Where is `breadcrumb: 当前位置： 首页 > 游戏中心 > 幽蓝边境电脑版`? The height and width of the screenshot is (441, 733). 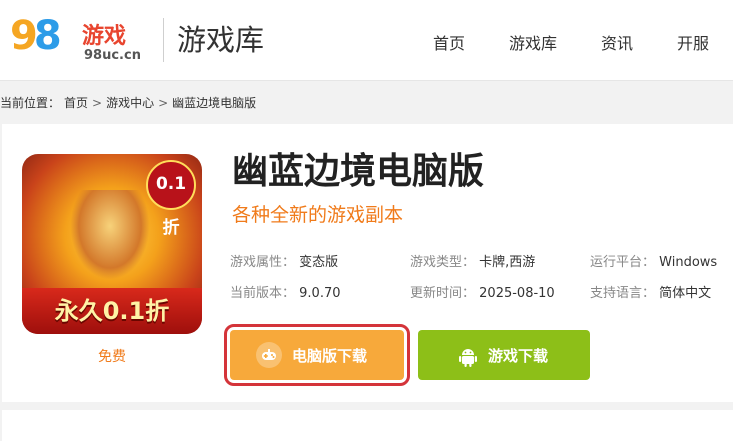
breadcrumb: 当前位置： 首页 > 游戏中心 > 幽蓝边境电脑版 is located at coordinates (128, 102).